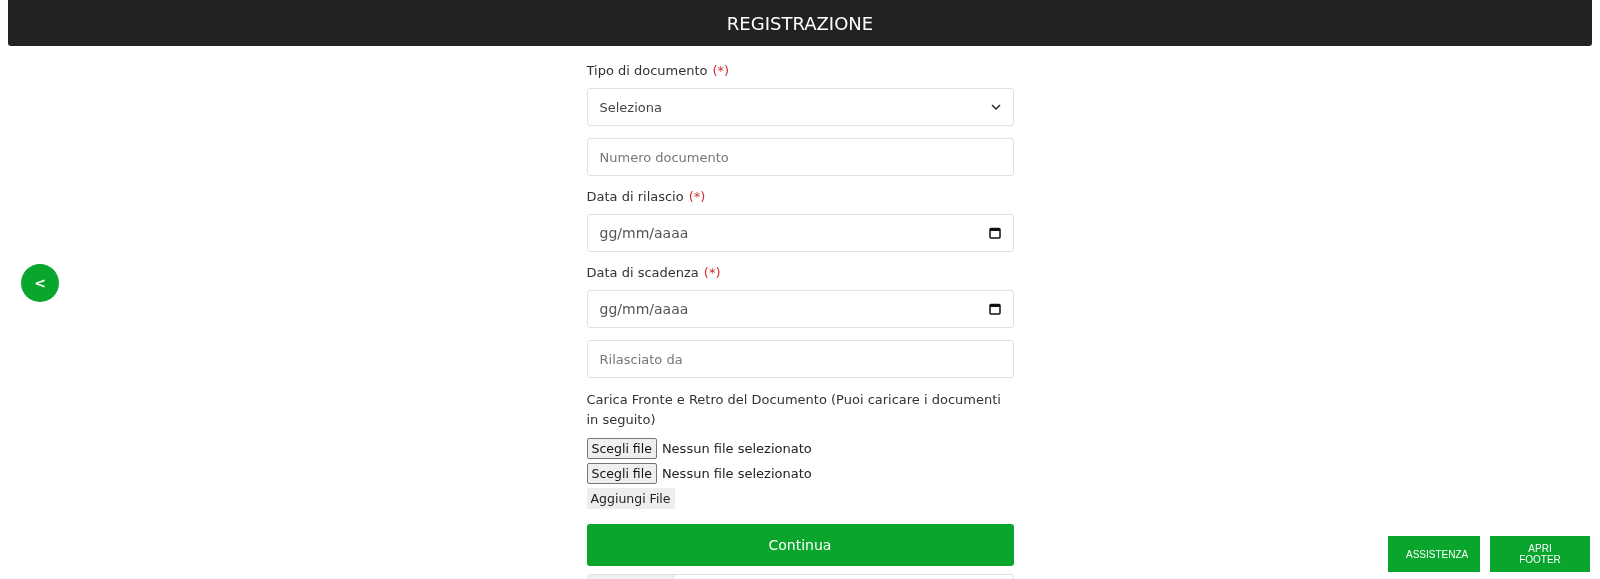  Describe the element at coordinates (800, 107) in the screenshot. I see `document-type-select: Seleziona` at that location.